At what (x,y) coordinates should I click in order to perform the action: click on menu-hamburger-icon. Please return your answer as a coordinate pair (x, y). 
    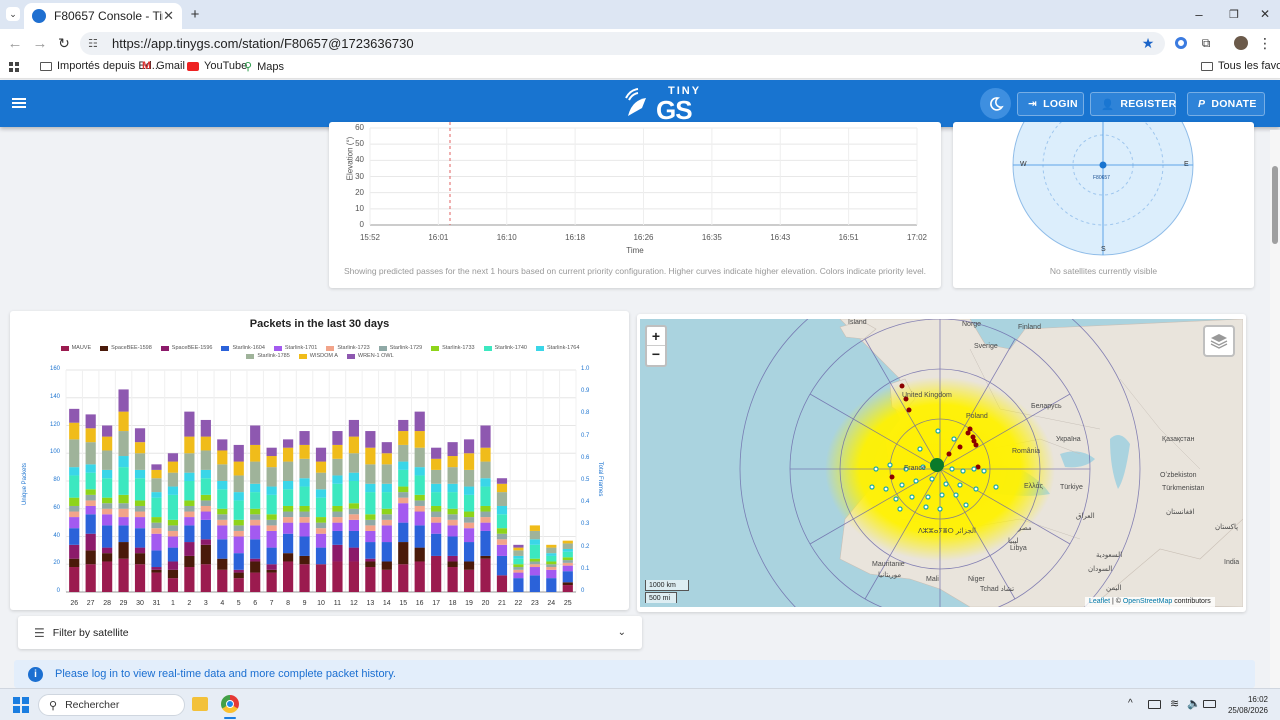
    Looking at the image, I should click on (19, 99).